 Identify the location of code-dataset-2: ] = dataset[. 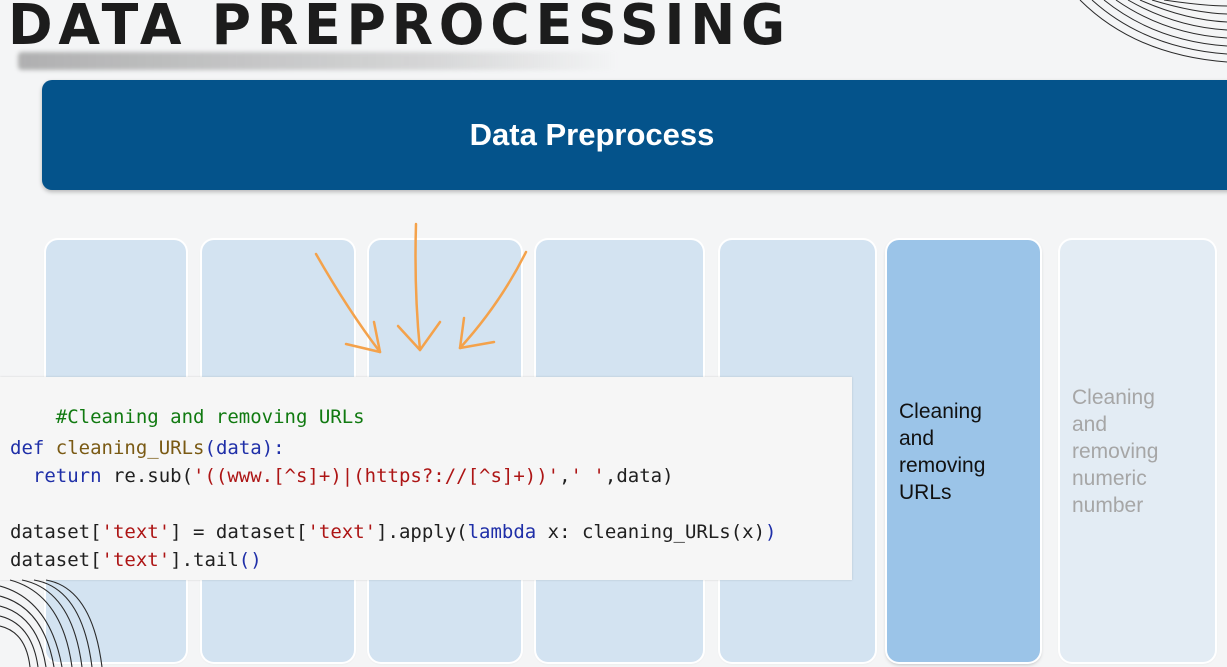
(239, 532).